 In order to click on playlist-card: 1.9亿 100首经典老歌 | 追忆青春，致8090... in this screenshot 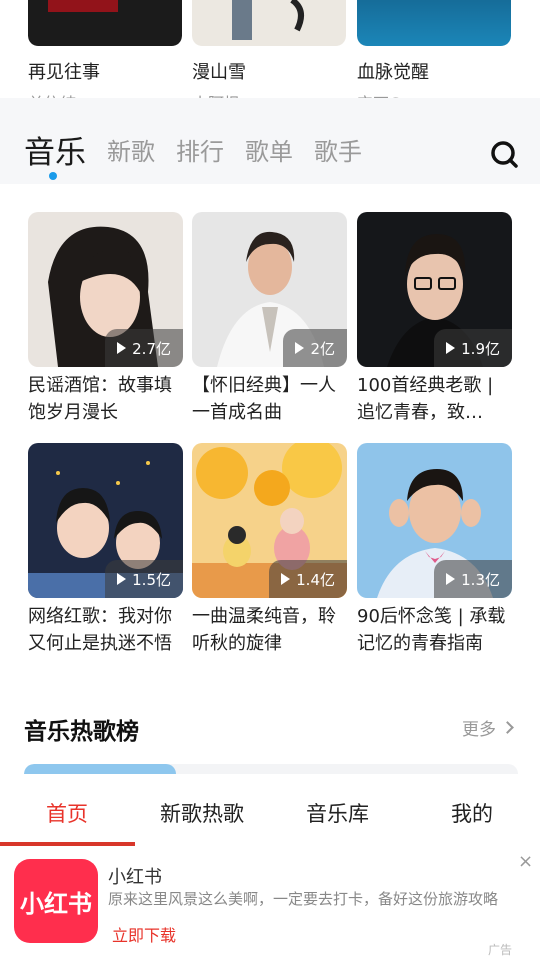, I will do `click(434, 319)`.